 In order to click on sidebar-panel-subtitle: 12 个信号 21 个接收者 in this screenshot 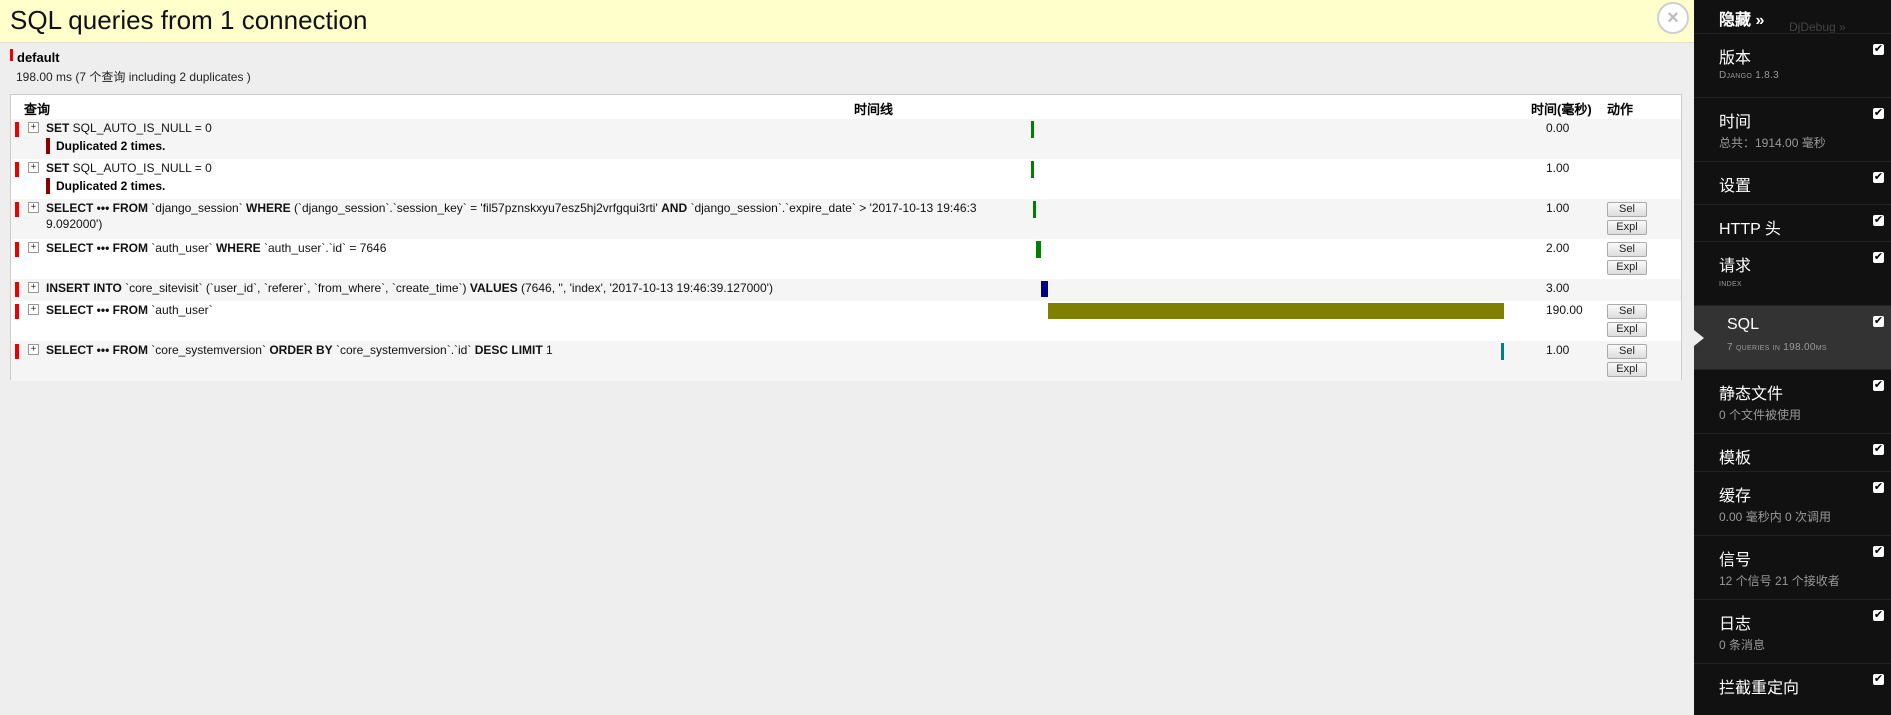, I will do `click(1779, 581)`.